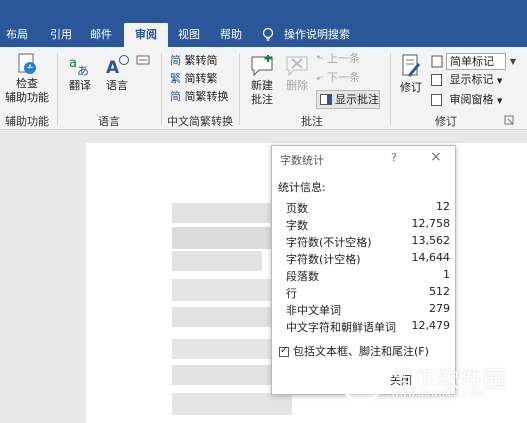  What do you see at coordinates (268, 34) in the screenshot?
I see `lightbulb-icon` at bounding box center [268, 34].